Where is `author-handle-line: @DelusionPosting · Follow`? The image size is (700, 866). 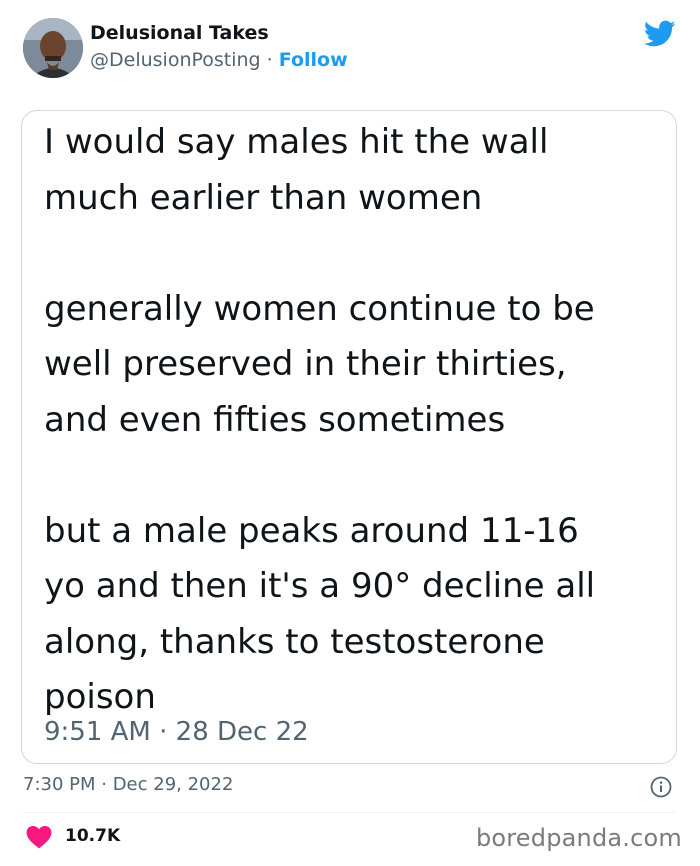
author-handle-line: @DelusionPosting · Follow is located at coordinates (219, 60).